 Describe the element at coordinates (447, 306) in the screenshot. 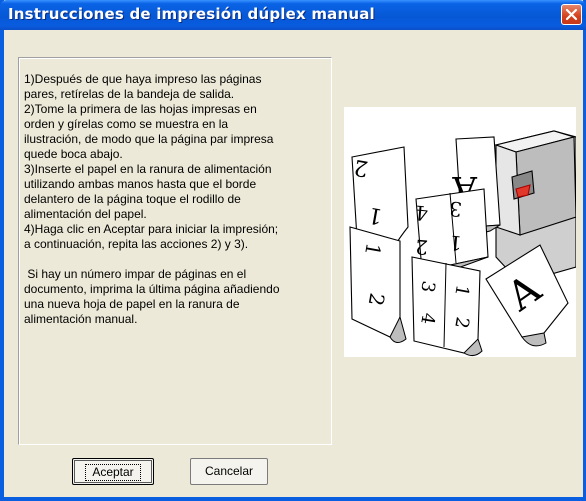

I see `sheet-middle-bottom: 3 4 1 2` at that location.